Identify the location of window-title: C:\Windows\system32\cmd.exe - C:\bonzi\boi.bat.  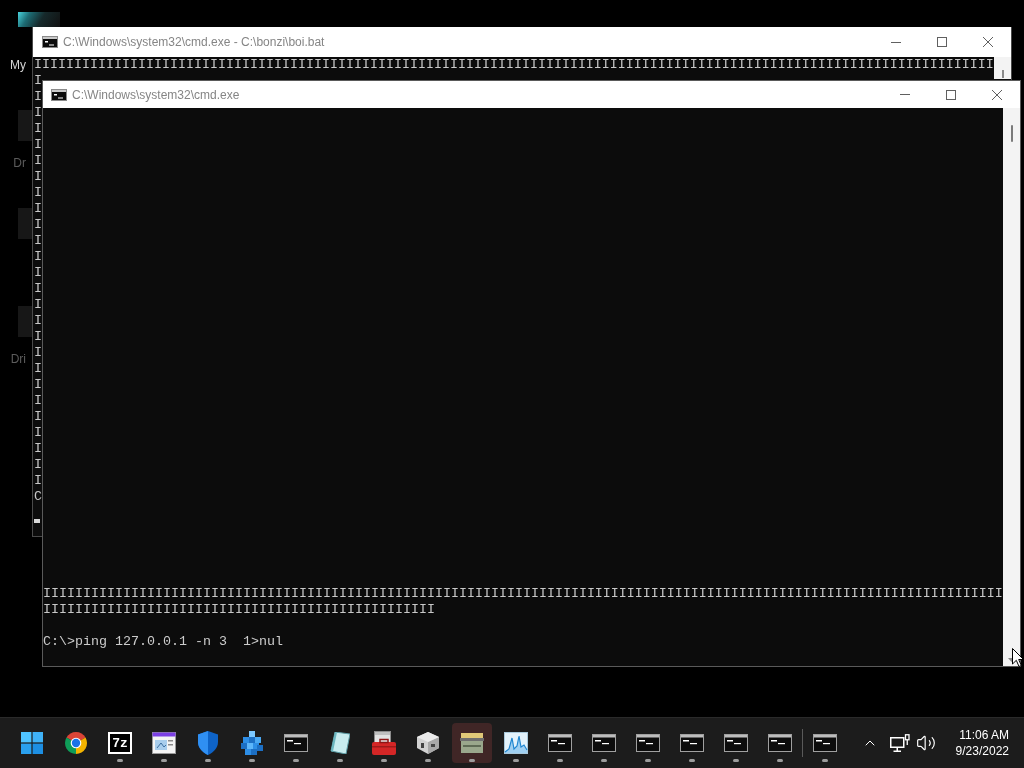
(194, 42).